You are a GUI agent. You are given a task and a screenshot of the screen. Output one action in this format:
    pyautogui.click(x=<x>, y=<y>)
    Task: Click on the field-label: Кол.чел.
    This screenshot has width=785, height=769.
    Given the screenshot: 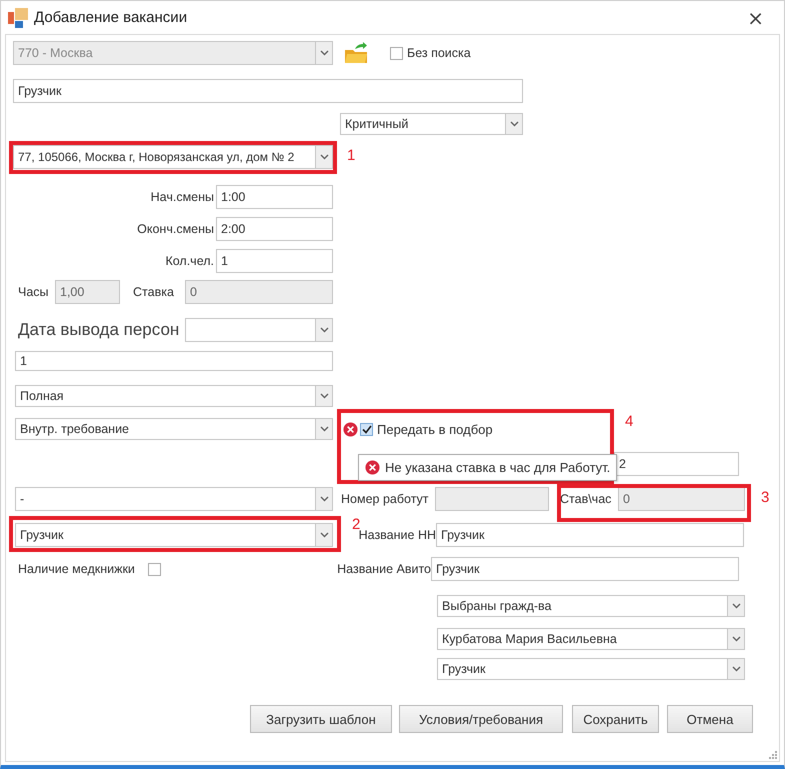 What is the action you would take?
    pyautogui.click(x=189, y=261)
    